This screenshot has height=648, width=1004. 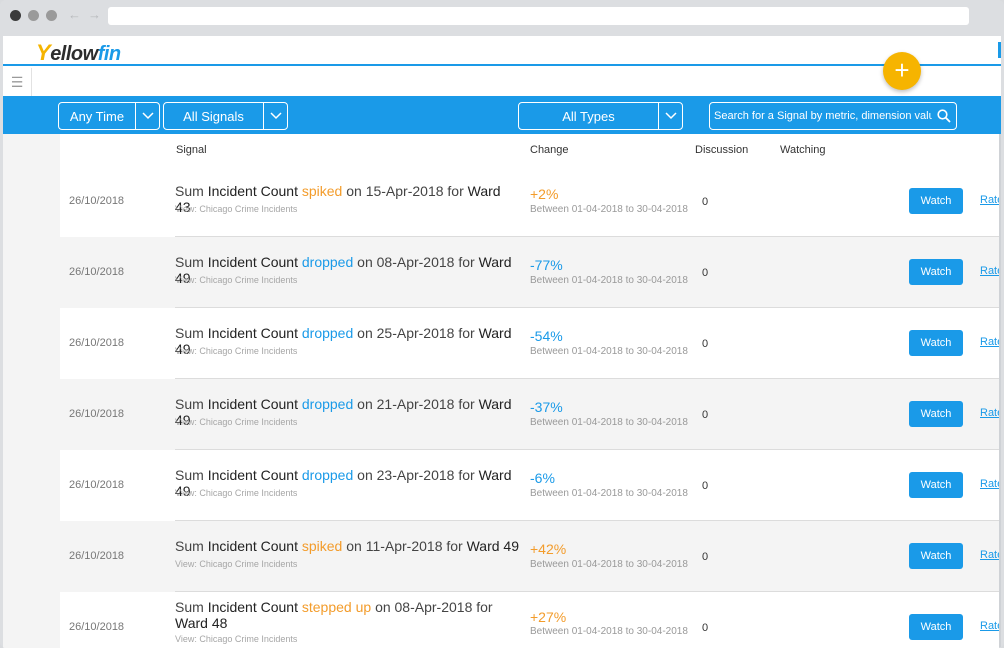 I want to click on signal-change-value: +27%, so click(x=548, y=617).